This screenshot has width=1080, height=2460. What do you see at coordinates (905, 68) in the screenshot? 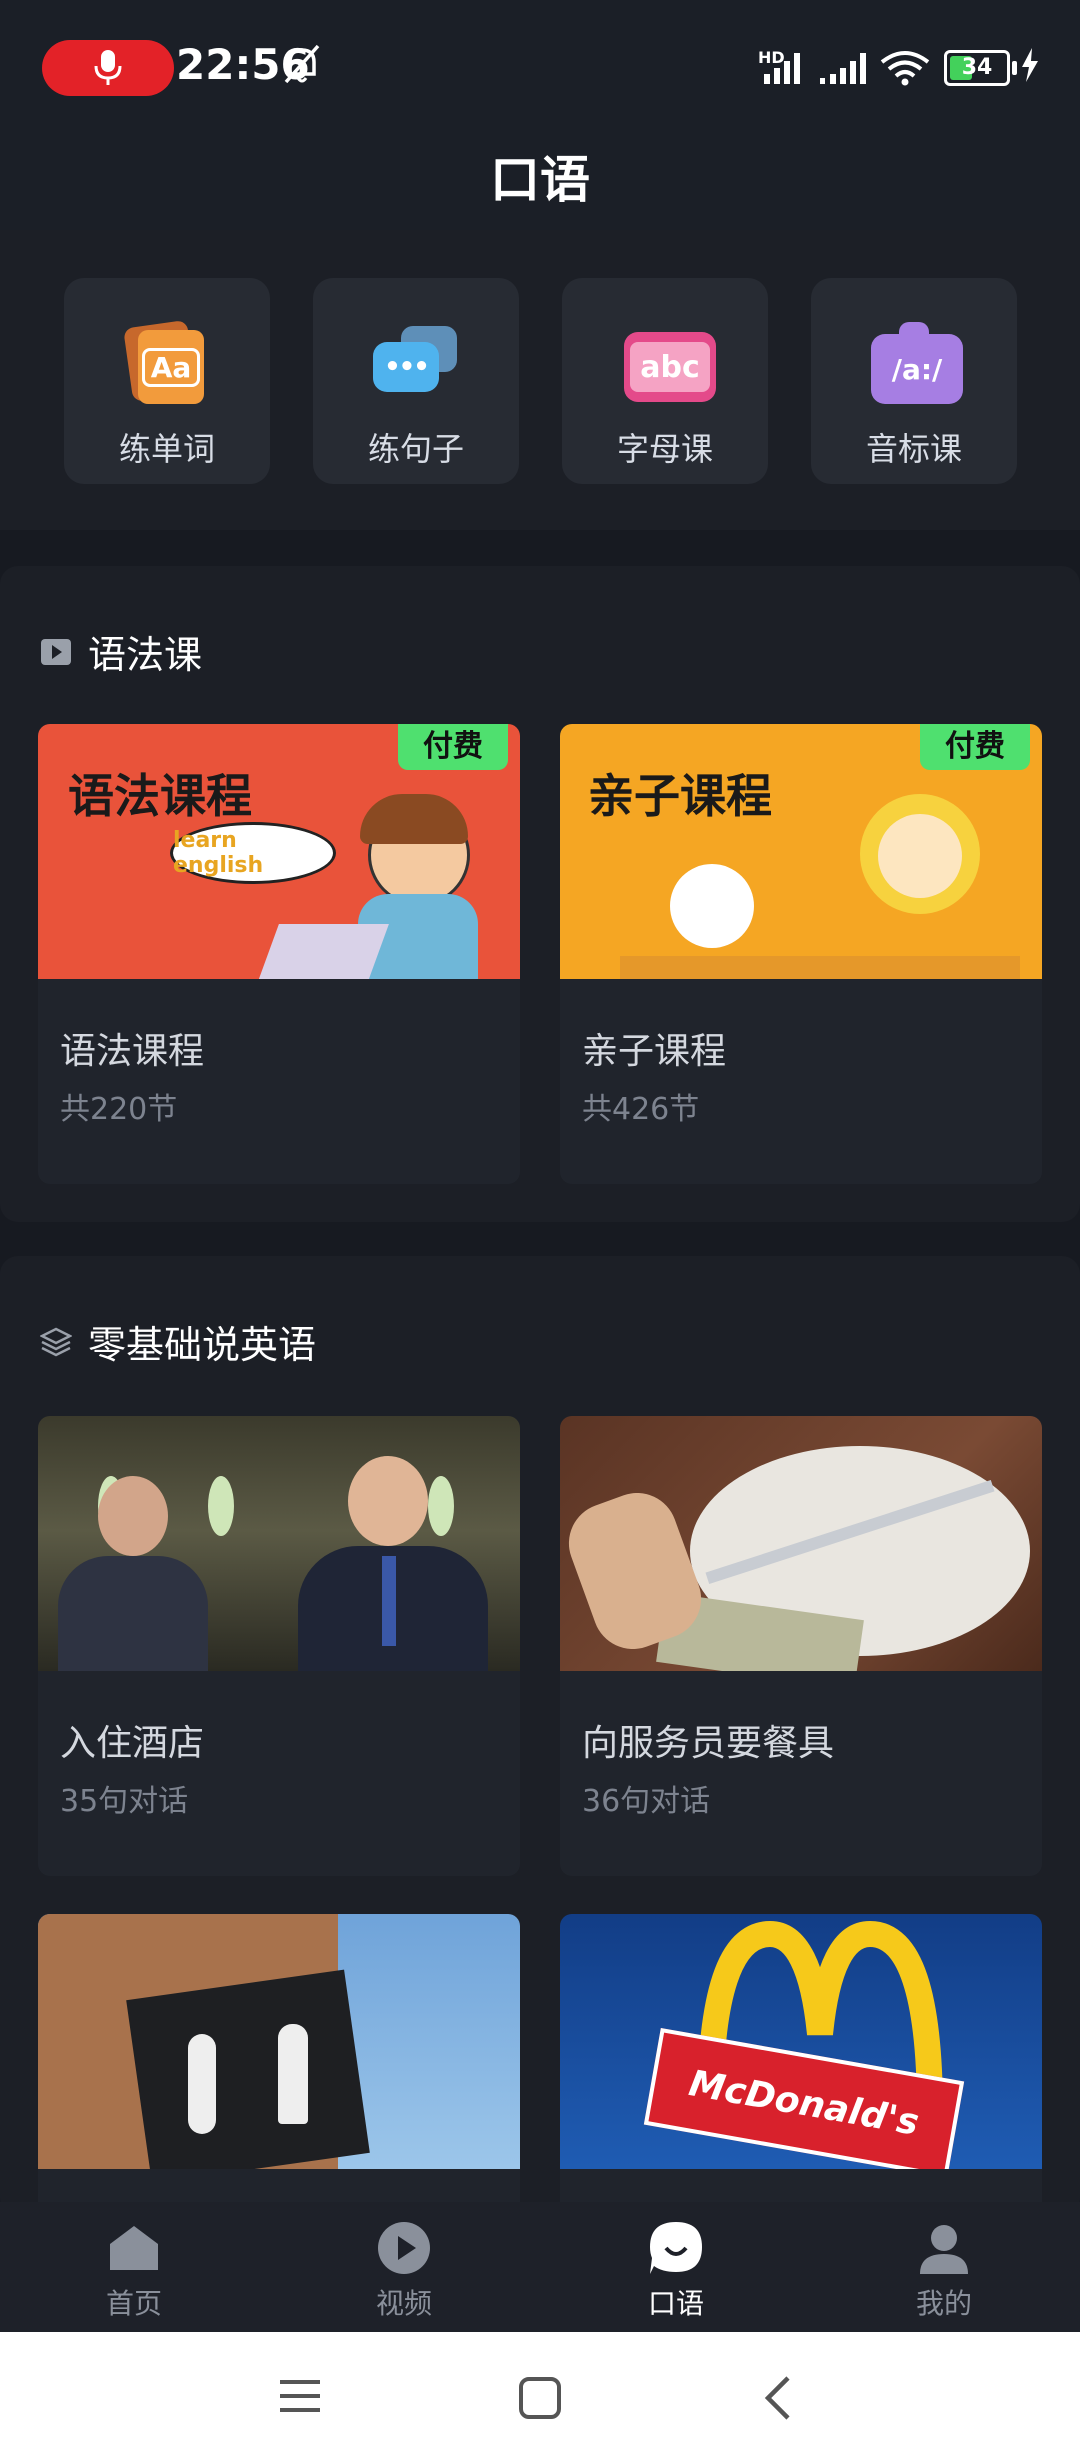
I see `wifi-icon` at bounding box center [905, 68].